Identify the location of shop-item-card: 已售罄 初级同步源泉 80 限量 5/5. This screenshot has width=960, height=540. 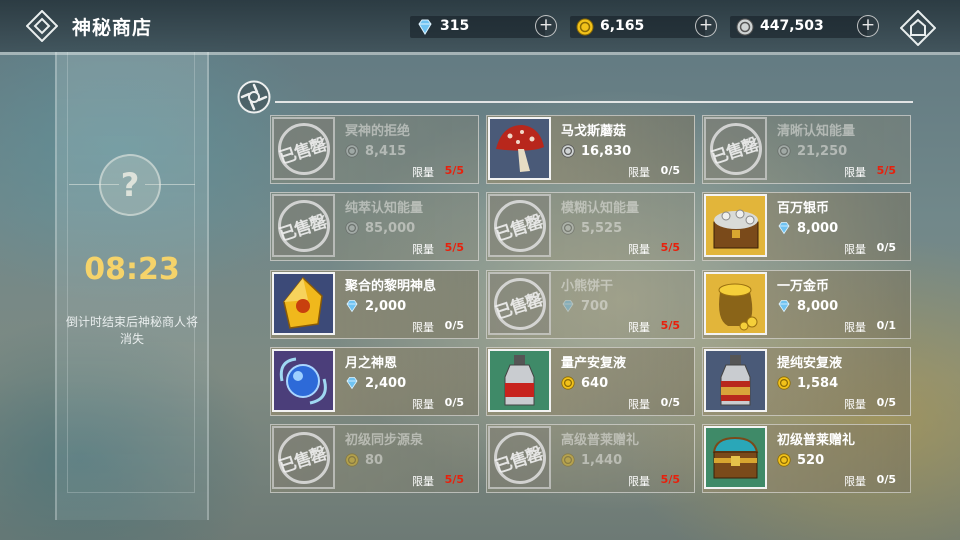
(374, 458).